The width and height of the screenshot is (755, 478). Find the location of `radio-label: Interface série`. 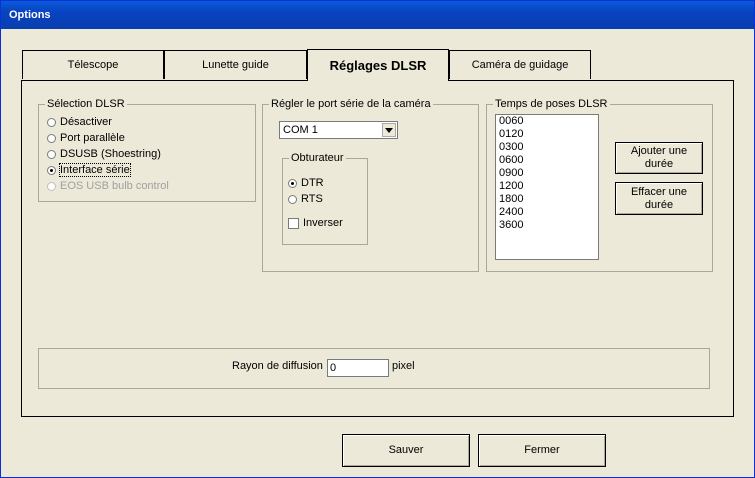

radio-label: Interface série is located at coordinates (95, 170).